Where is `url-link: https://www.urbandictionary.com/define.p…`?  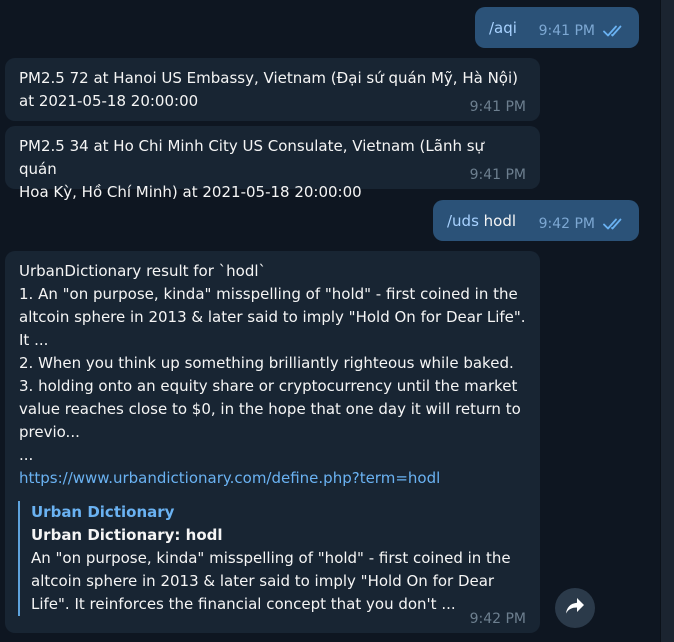
url-link: https://www.urbandictionary.com/define.p… is located at coordinates (272, 478).